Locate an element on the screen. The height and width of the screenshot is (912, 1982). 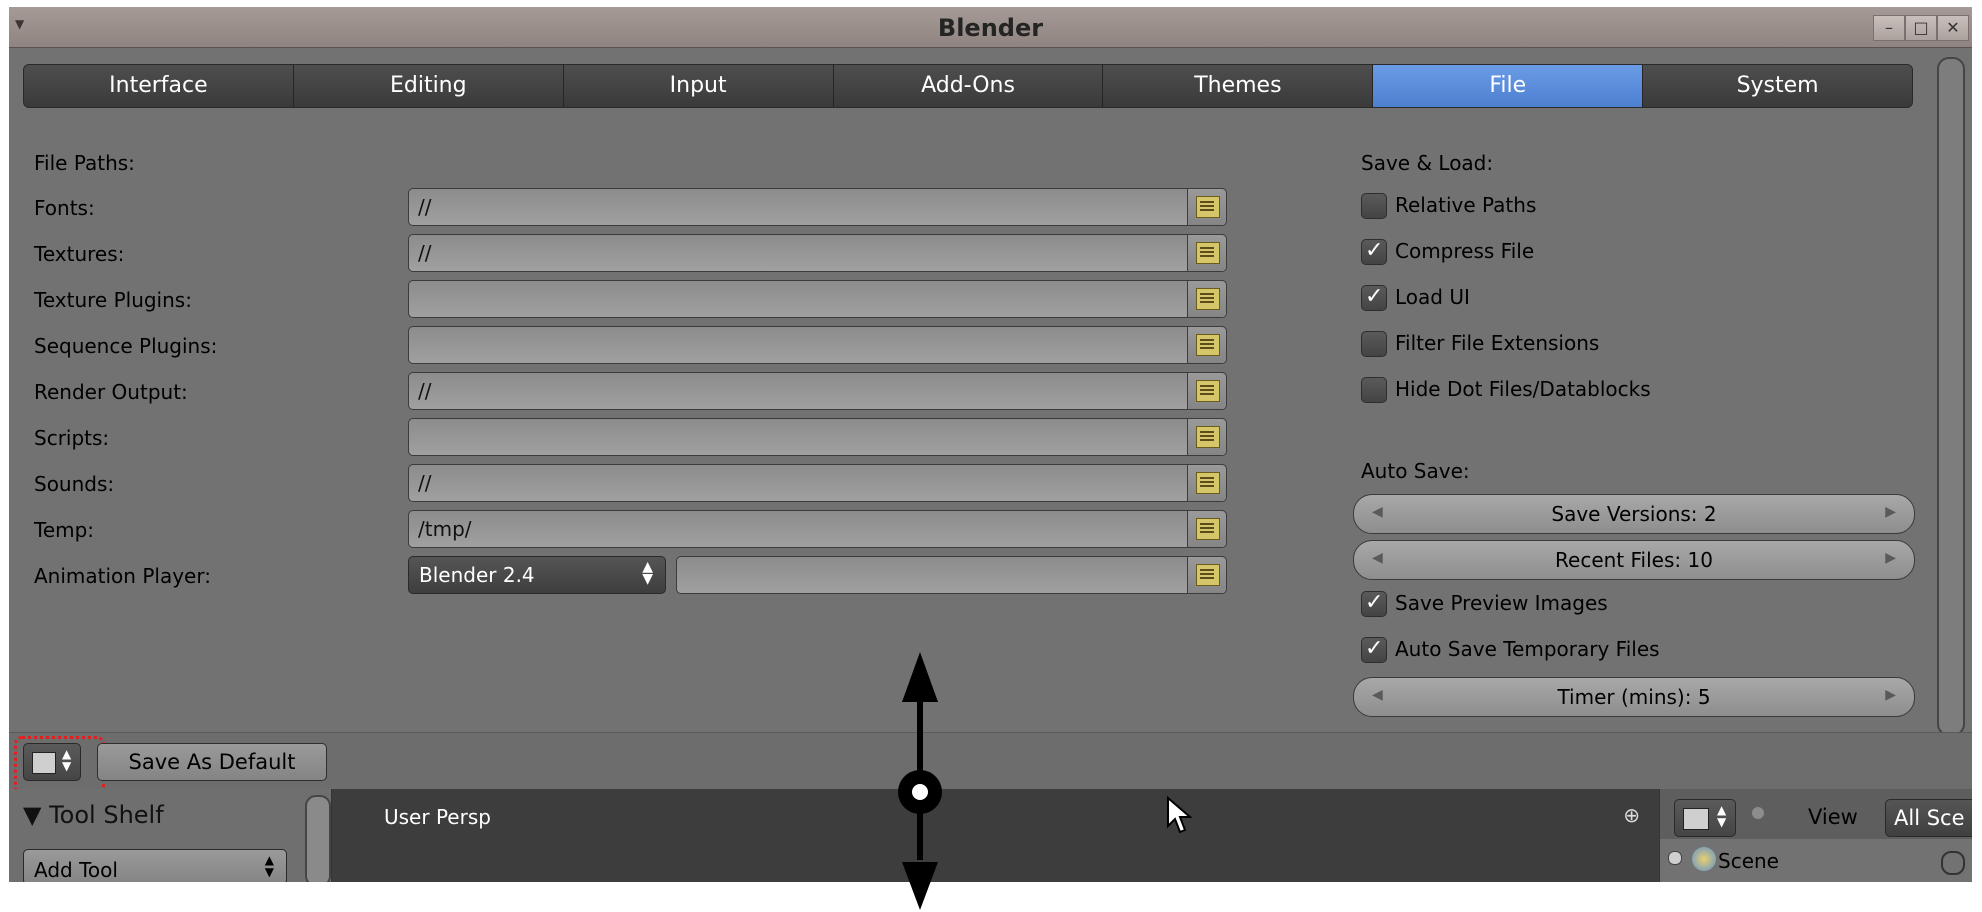
save-versions-value: Save Versions: 2 is located at coordinates (1634, 514).